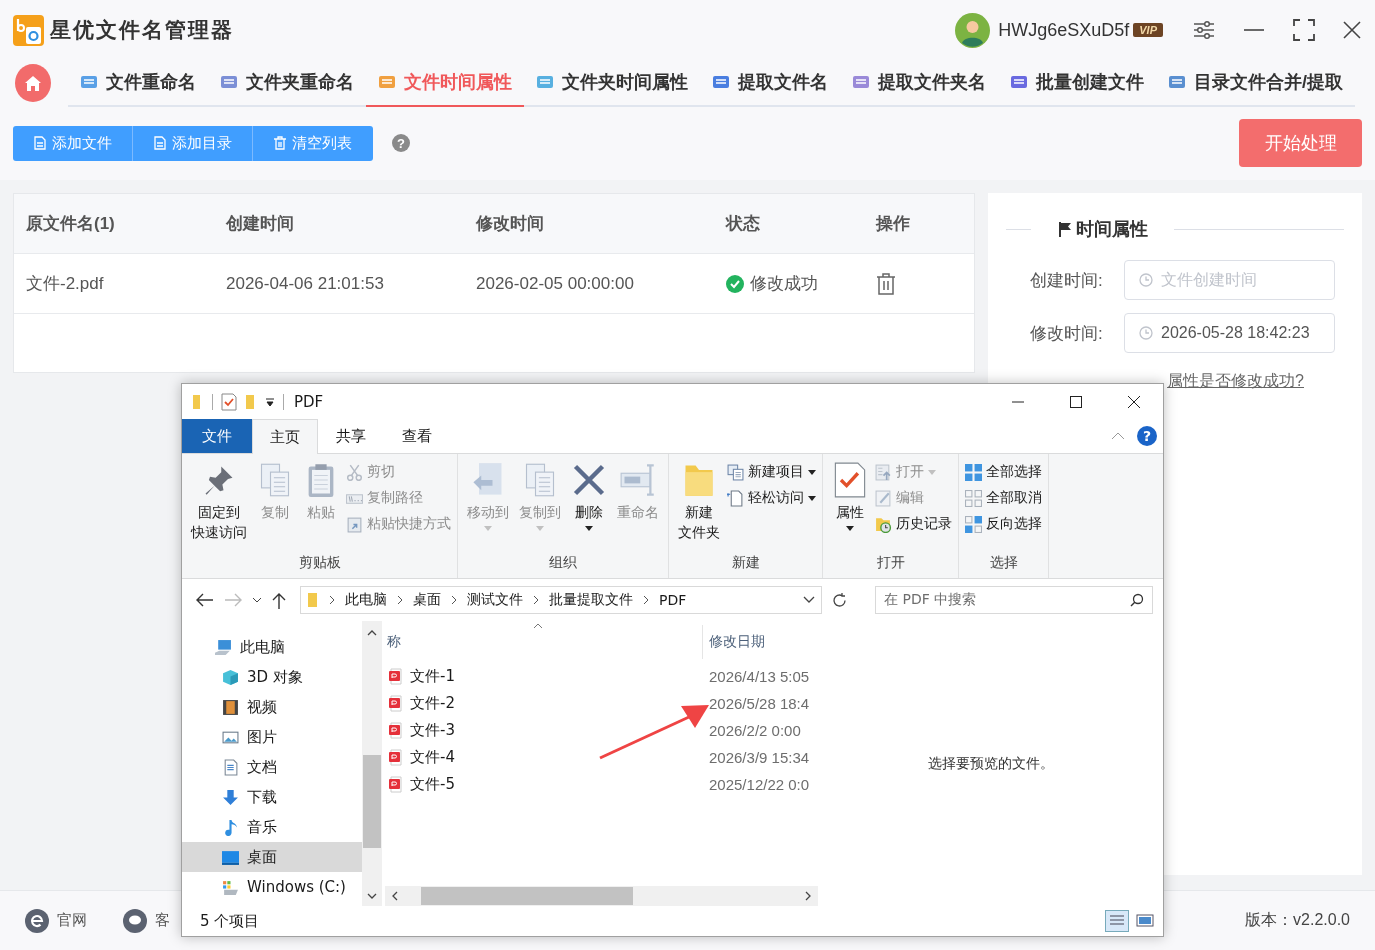 Image resolution: width=1375 pixels, height=950 pixels. Describe the element at coordinates (1014, 600) in the screenshot. I see `search-field: 在 PDF 中搜索` at that location.